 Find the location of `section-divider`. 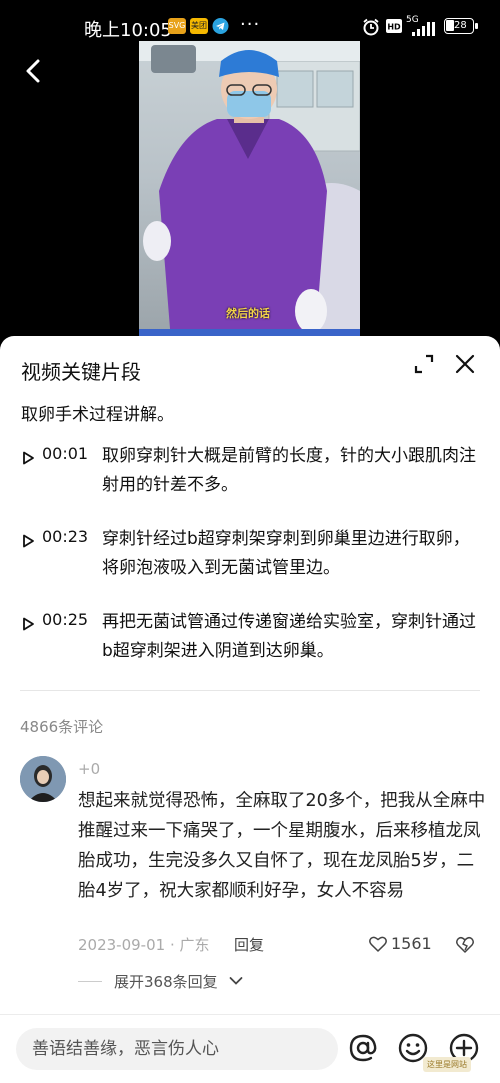

section-divider is located at coordinates (250, 690).